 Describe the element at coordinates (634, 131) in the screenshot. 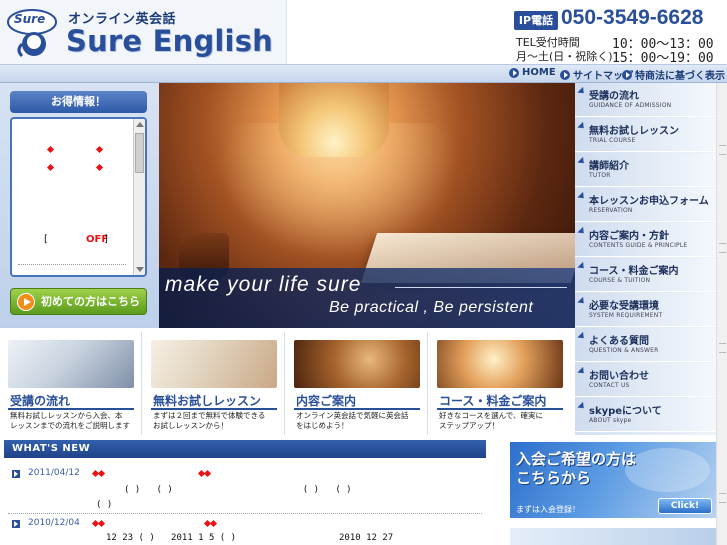

I see `menu-item-title: 無料お試しレッスン` at that location.